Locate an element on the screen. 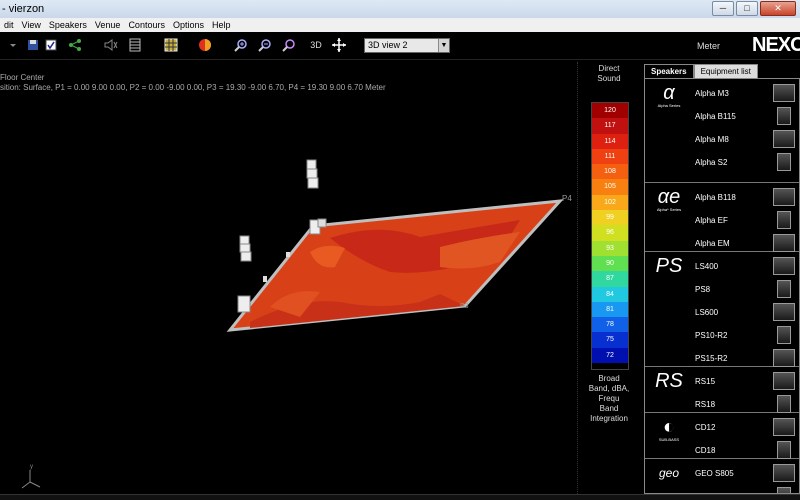 This screenshot has width=800, height=500. minimize-button: ─ is located at coordinates (723, 8).